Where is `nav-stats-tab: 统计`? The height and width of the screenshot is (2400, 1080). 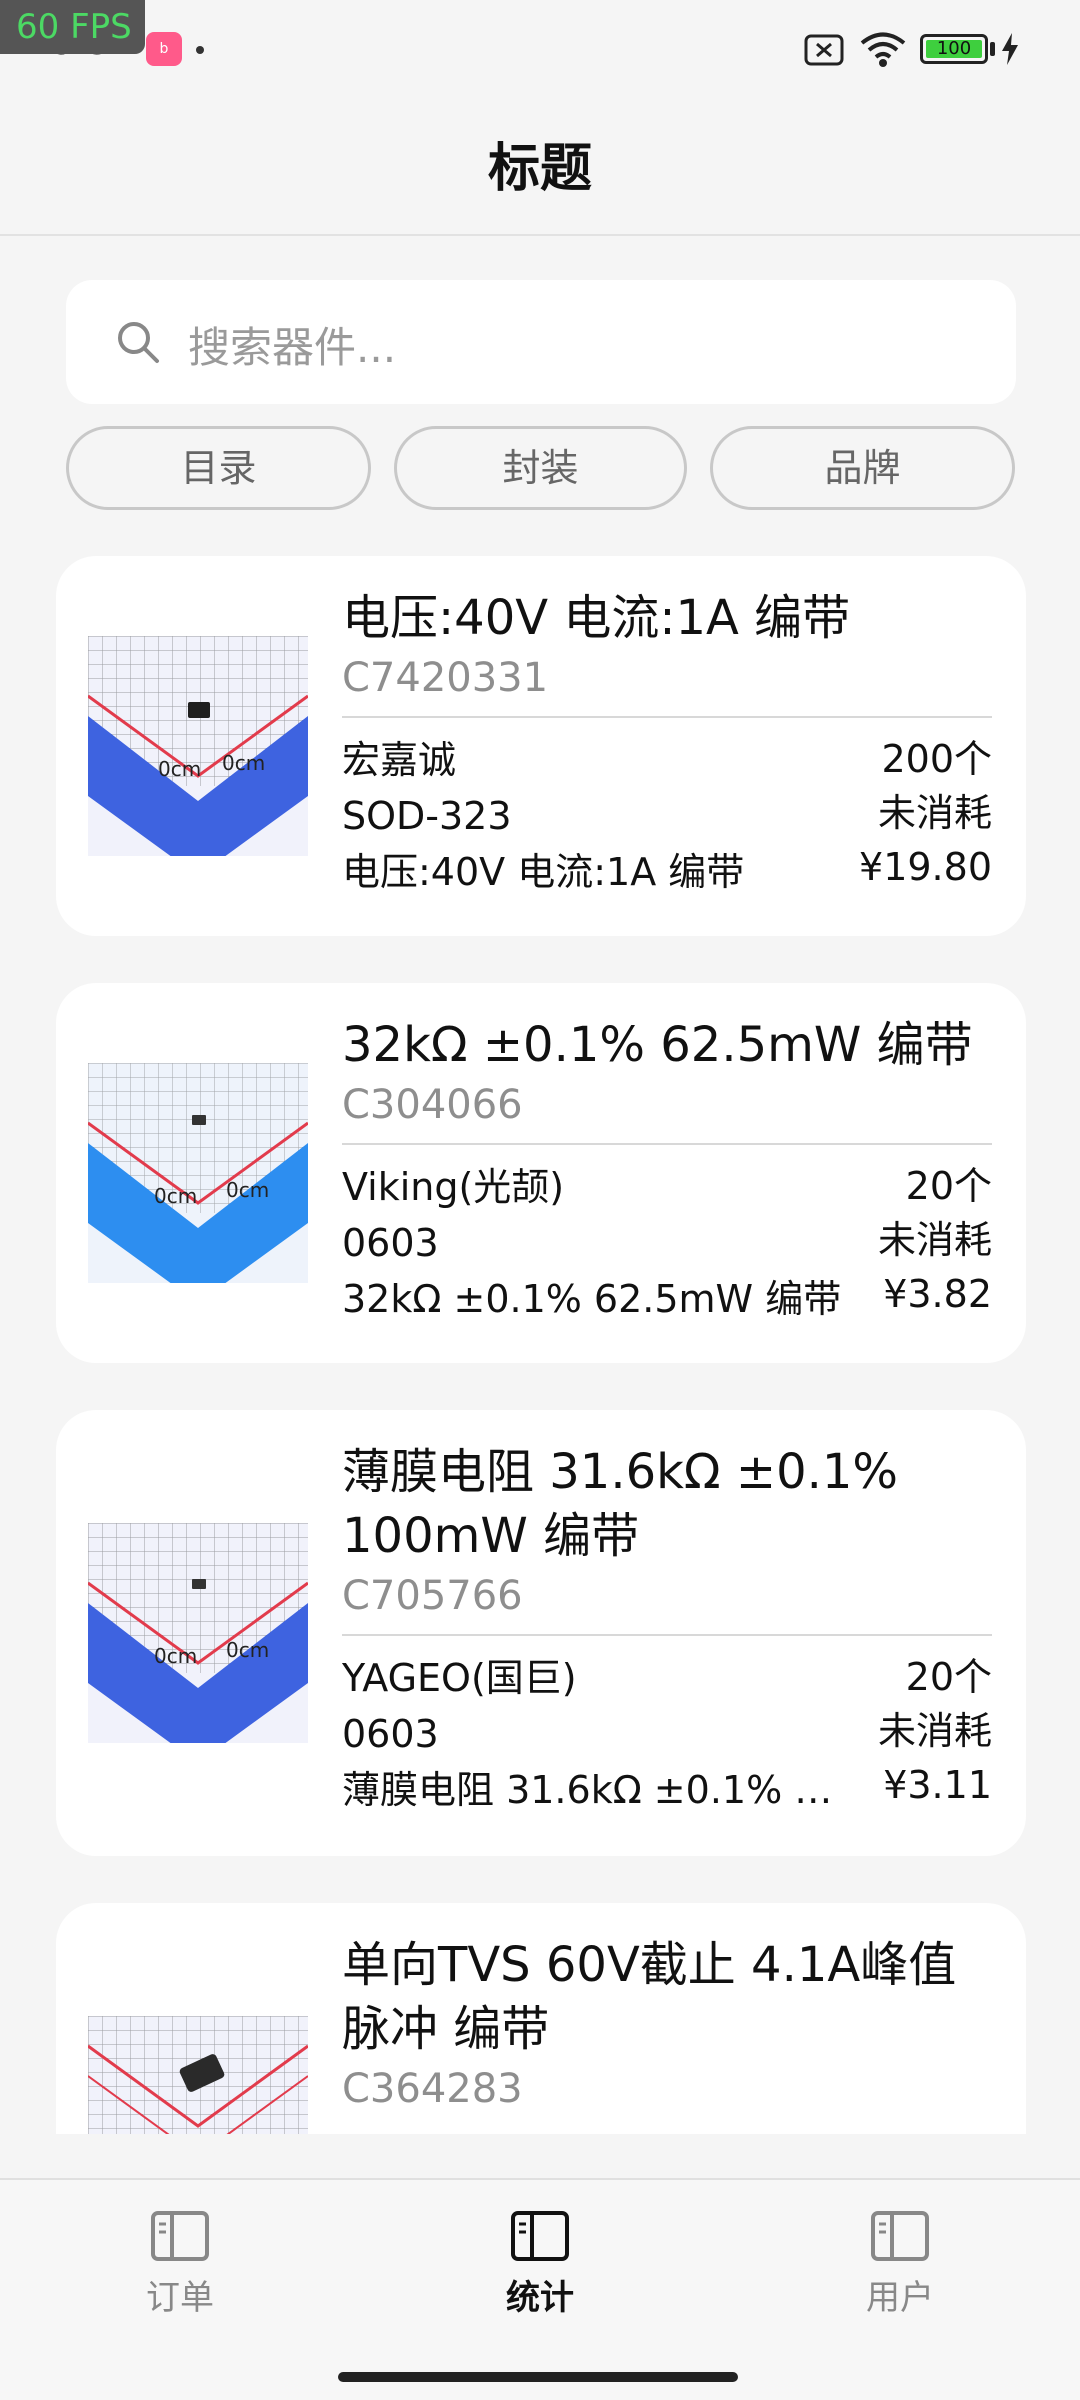 nav-stats-tab: 统计 is located at coordinates (540, 2264).